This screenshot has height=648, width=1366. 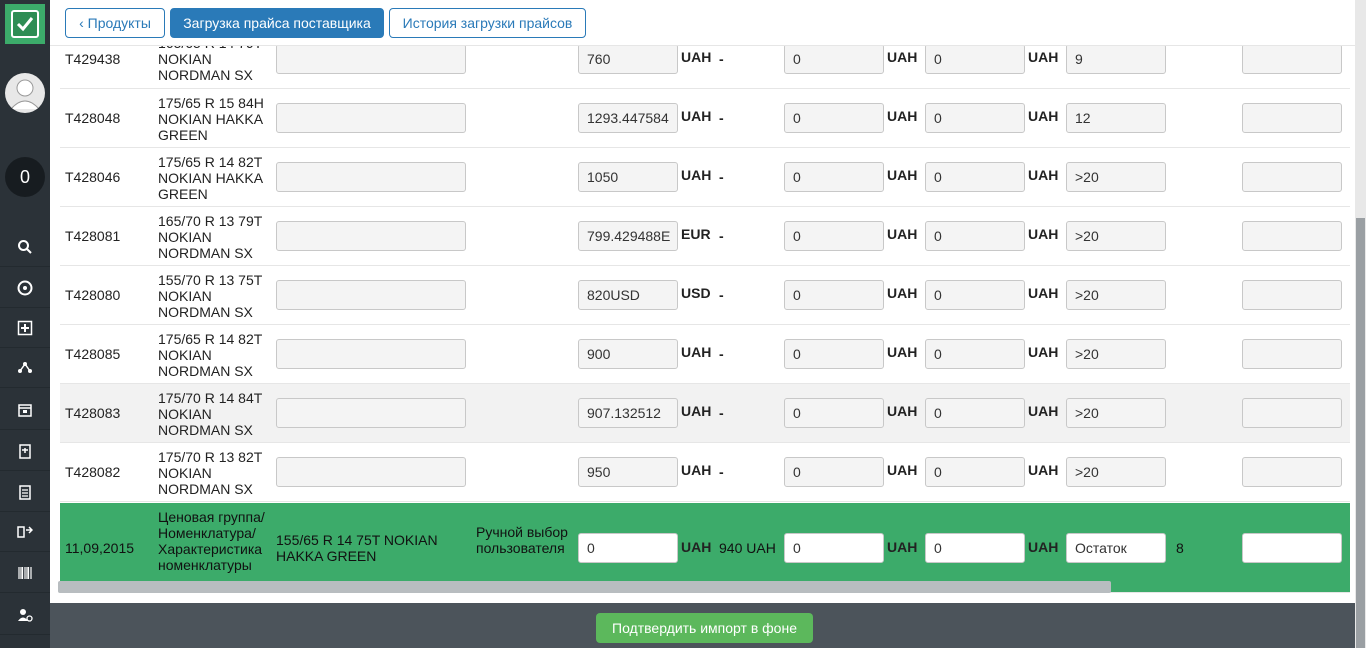 I want to click on price-input: 907.132512, so click(x=628, y=413).